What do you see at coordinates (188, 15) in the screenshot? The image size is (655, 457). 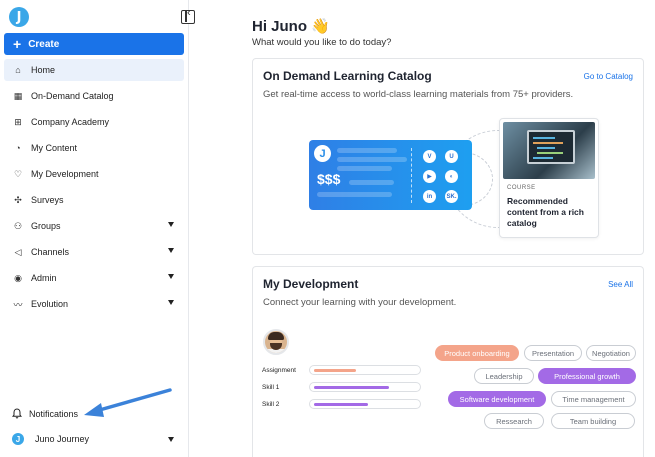 I see `collapse-sidebar-icon` at bounding box center [188, 15].